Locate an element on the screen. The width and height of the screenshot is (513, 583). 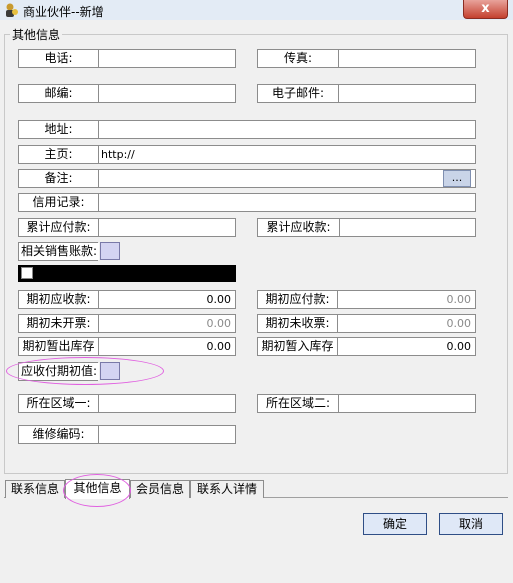
cancel-button: 取消 is located at coordinates (471, 524).